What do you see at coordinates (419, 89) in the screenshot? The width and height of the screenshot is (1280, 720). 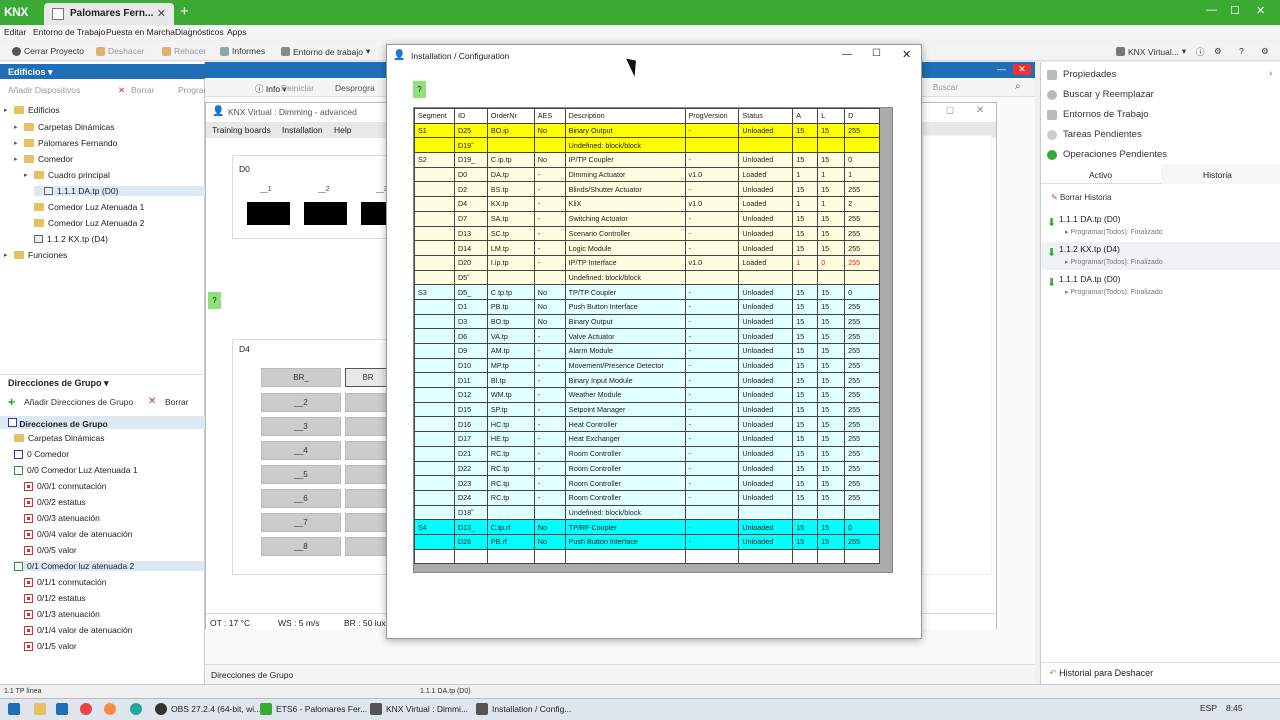 I see `dialog-help-marker: ?` at bounding box center [419, 89].